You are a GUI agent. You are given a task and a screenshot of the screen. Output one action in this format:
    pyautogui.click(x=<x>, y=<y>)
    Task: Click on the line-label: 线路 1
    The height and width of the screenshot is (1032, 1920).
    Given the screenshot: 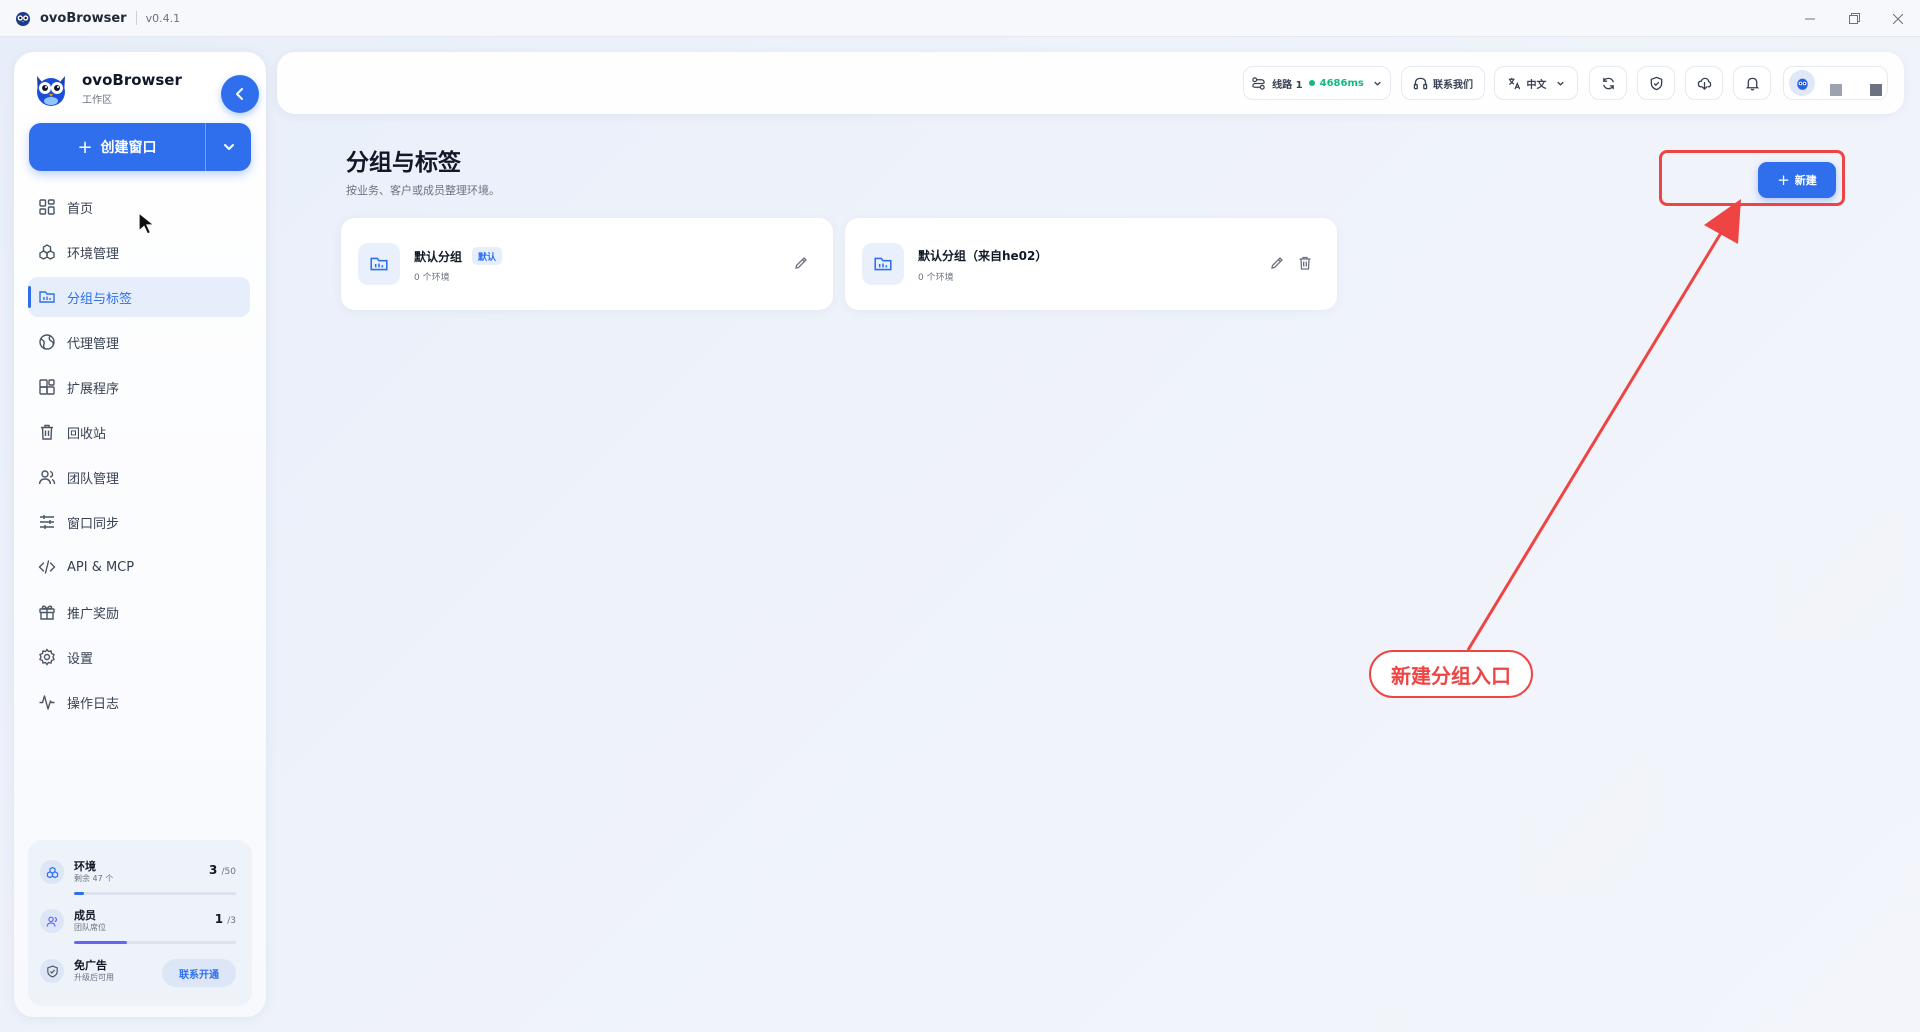 What is the action you would take?
    pyautogui.click(x=1287, y=85)
    